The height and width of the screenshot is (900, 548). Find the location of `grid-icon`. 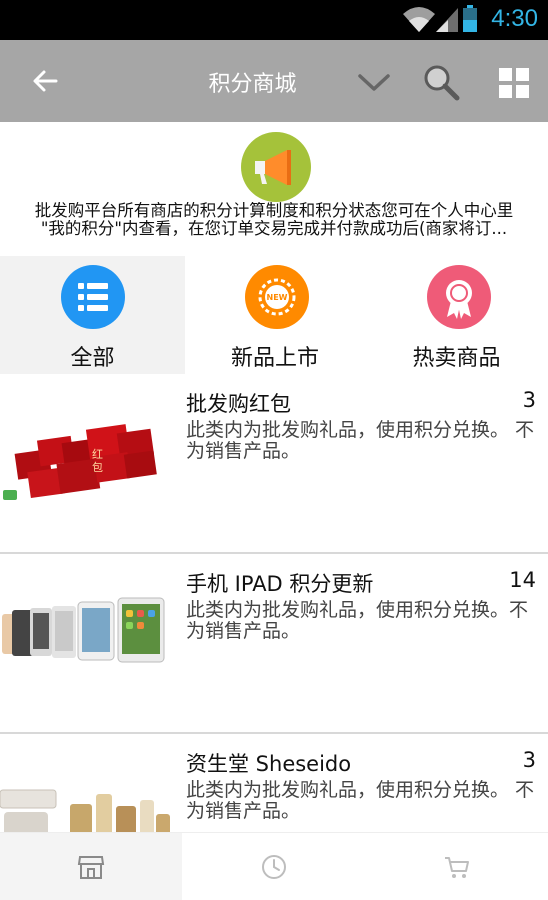

grid-icon is located at coordinates (514, 83).